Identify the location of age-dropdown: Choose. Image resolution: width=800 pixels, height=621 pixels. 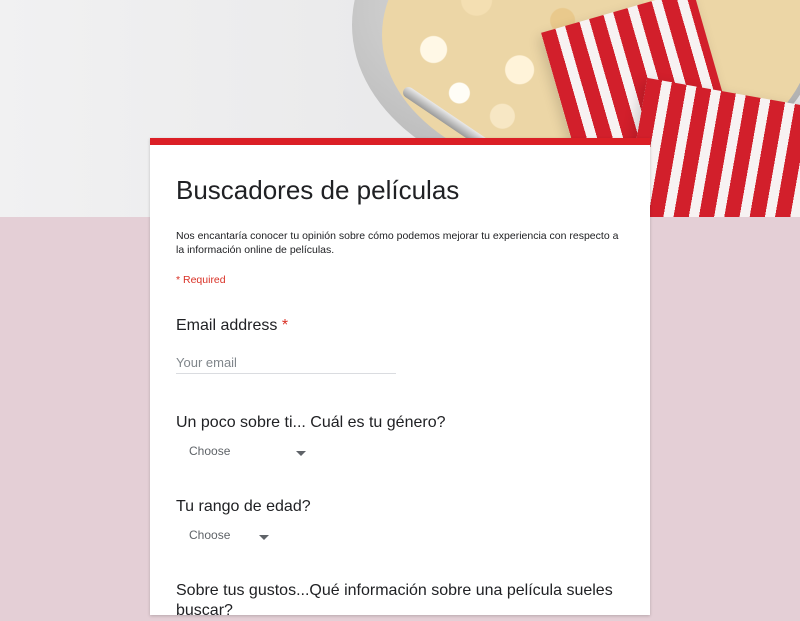
(230, 538).